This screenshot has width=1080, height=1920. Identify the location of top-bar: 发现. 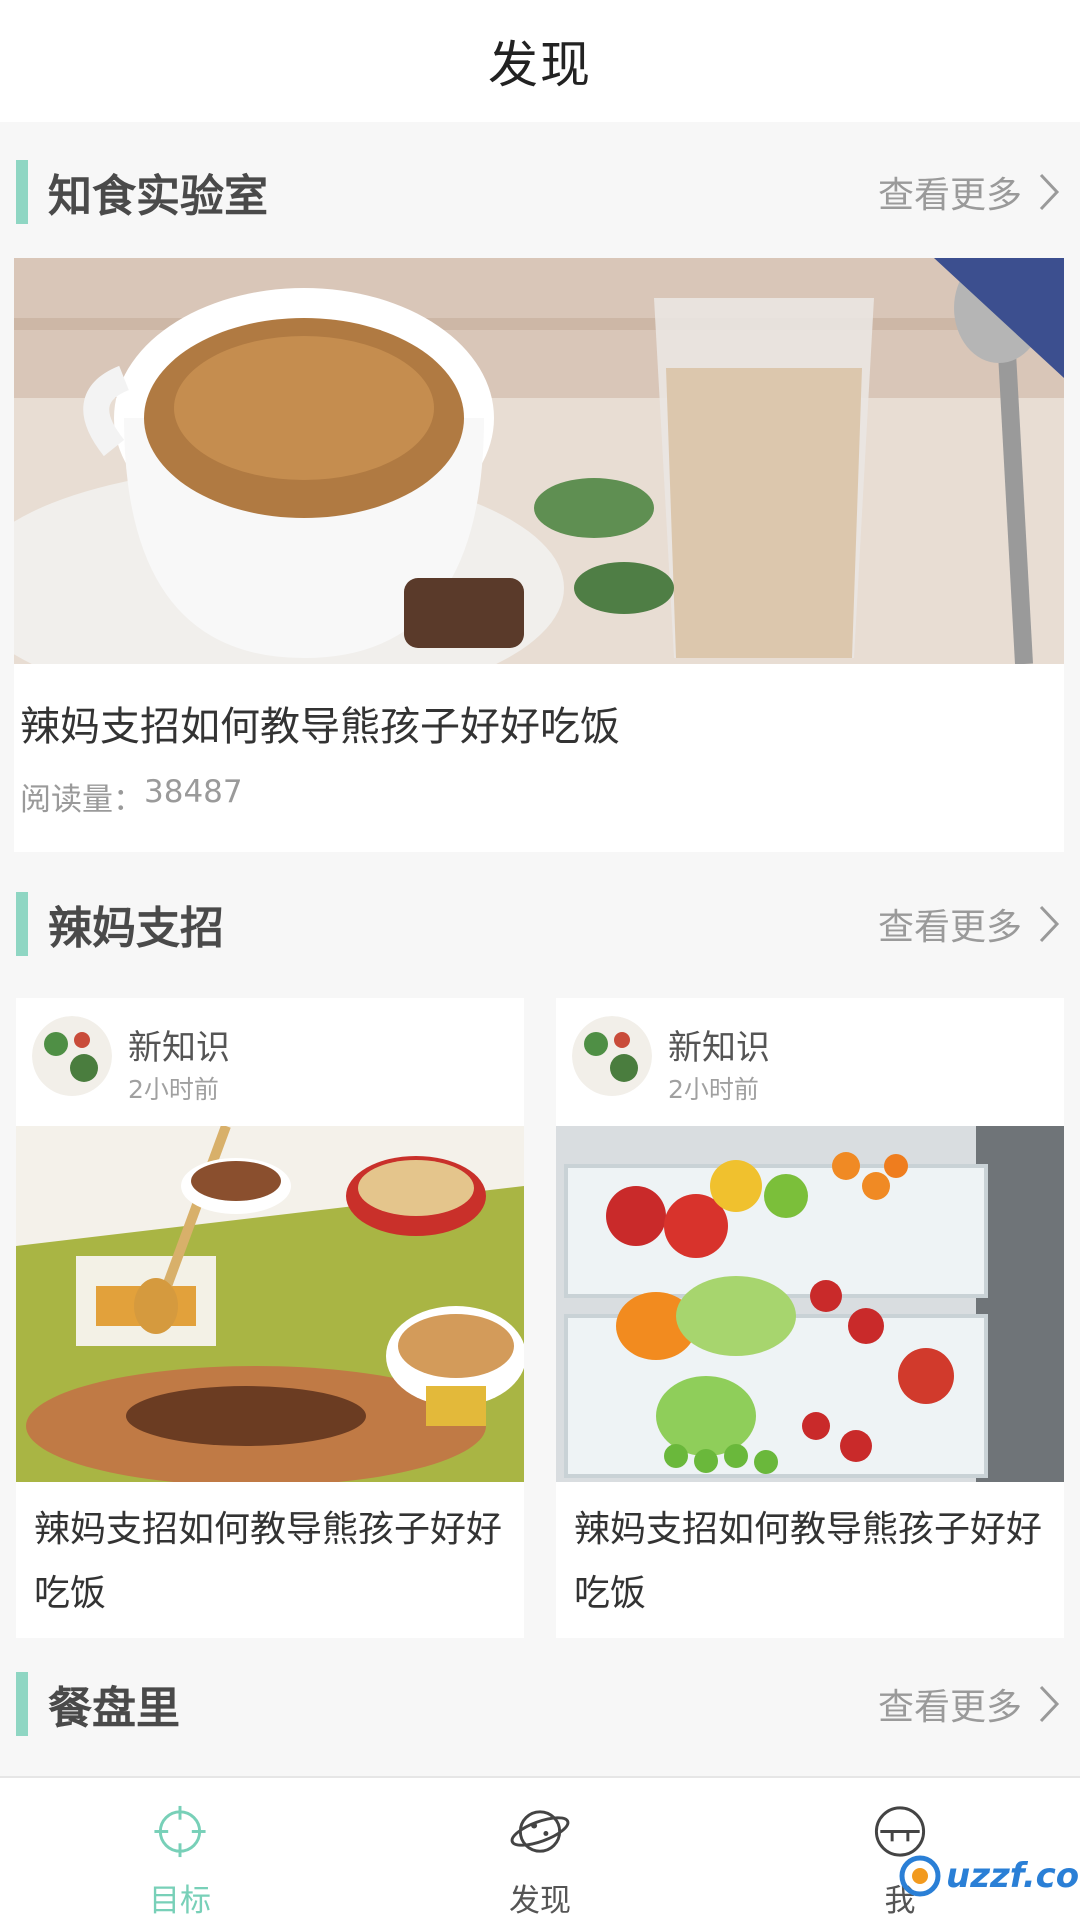
(540, 61).